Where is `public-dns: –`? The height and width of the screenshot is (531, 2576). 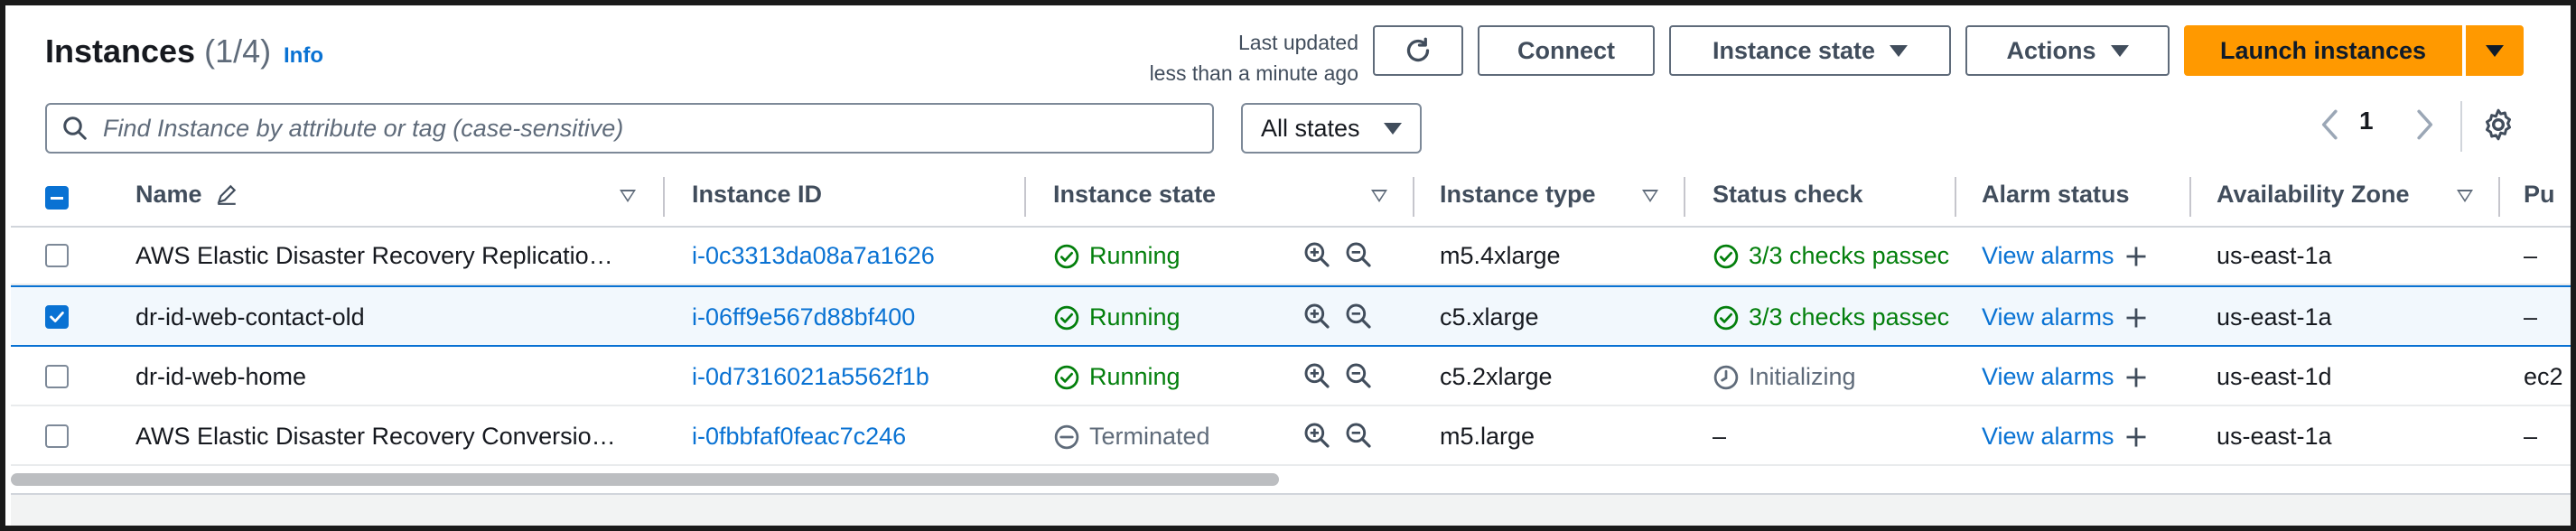
public-dns: – is located at coordinates (2531, 436).